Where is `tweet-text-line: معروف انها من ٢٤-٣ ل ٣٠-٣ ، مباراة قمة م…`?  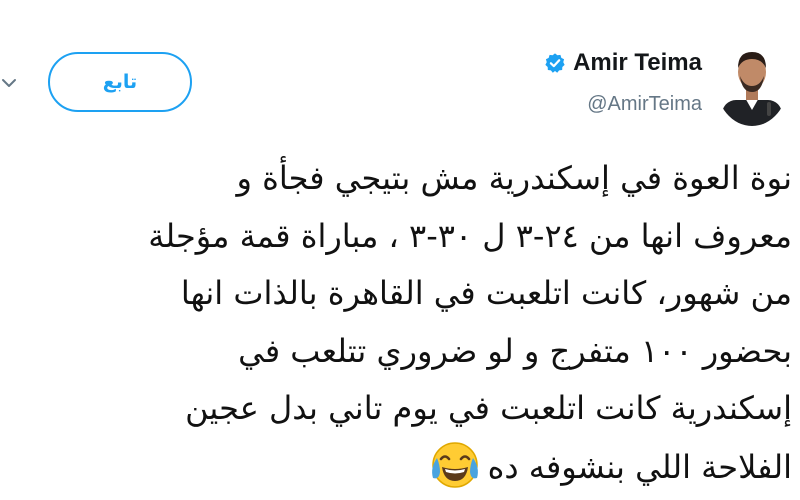 tweet-text-line: معروف انها من ٢٤-٣ ل ٣٠-٣ ، مباراة قمة م… is located at coordinates (470, 235).